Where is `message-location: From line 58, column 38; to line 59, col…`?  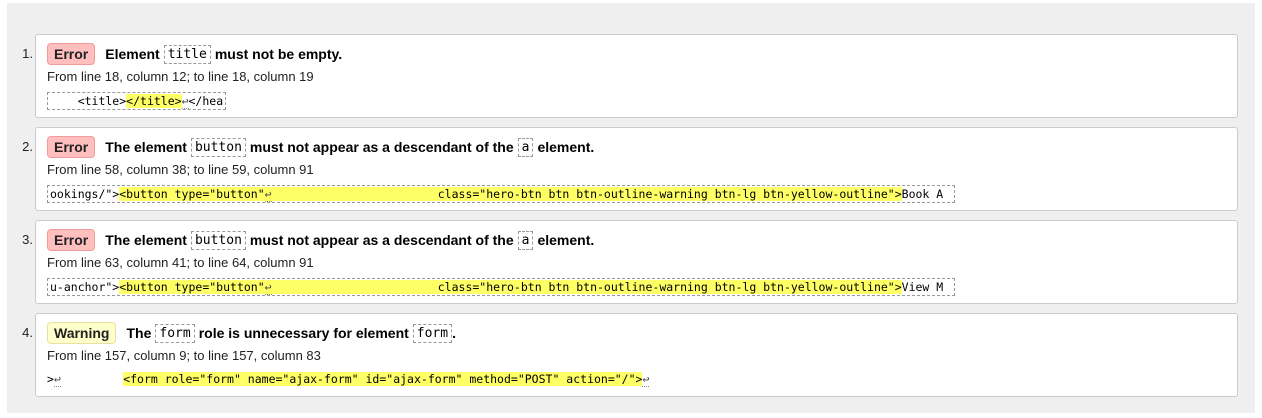 message-location: From line 58, column 38; to line 59, col… is located at coordinates (180, 169).